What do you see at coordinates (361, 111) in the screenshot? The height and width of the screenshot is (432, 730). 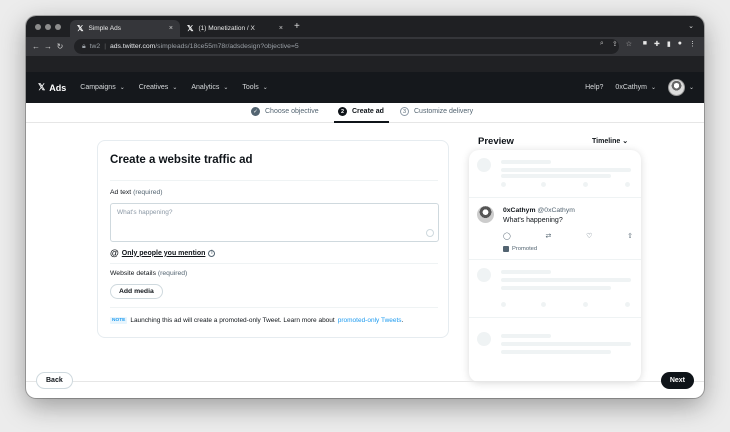 I see `step-create-ad: 2 Create ad` at bounding box center [361, 111].